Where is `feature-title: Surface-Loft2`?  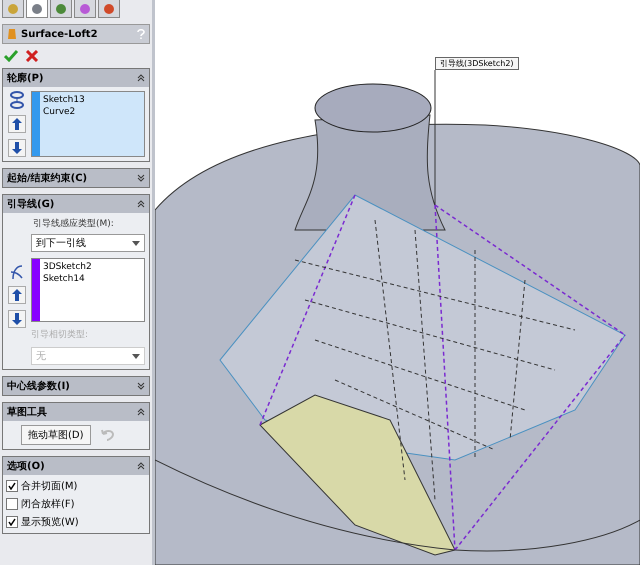
feature-title: Surface-Loft2 is located at coordinates (60, 34).